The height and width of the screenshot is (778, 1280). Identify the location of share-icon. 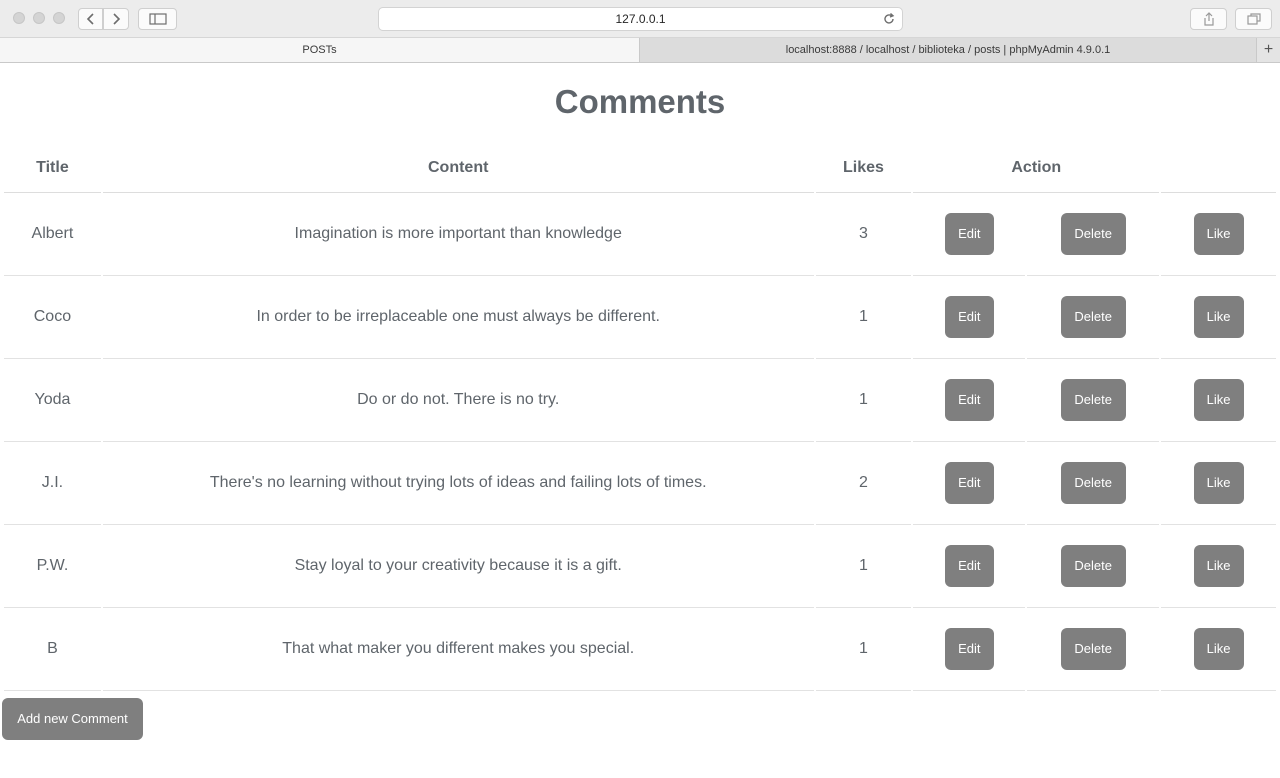
(1208, 19).